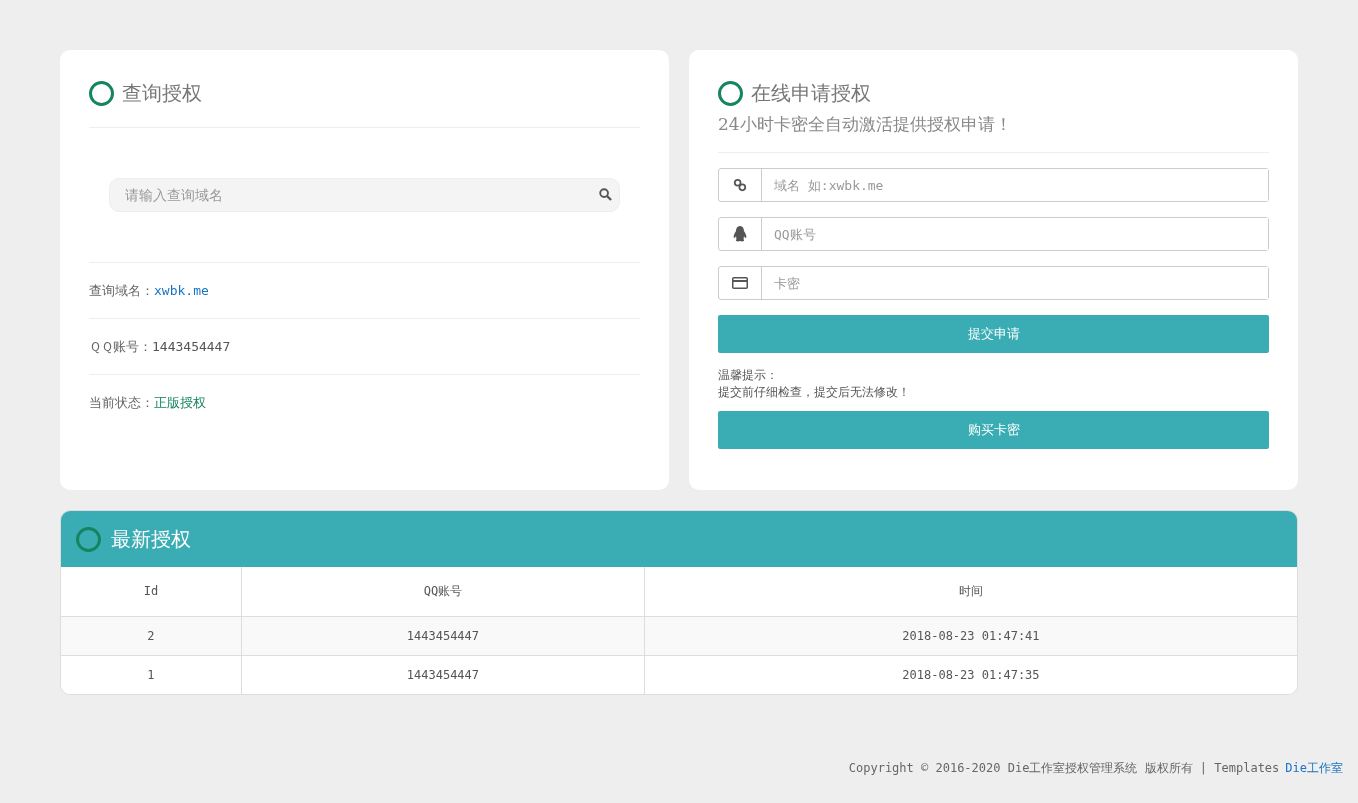 The image size is (1358, 803). Describe the element at coordinates (191, 346) in the screenshot. I see `info-value: 1443454447` at that location.